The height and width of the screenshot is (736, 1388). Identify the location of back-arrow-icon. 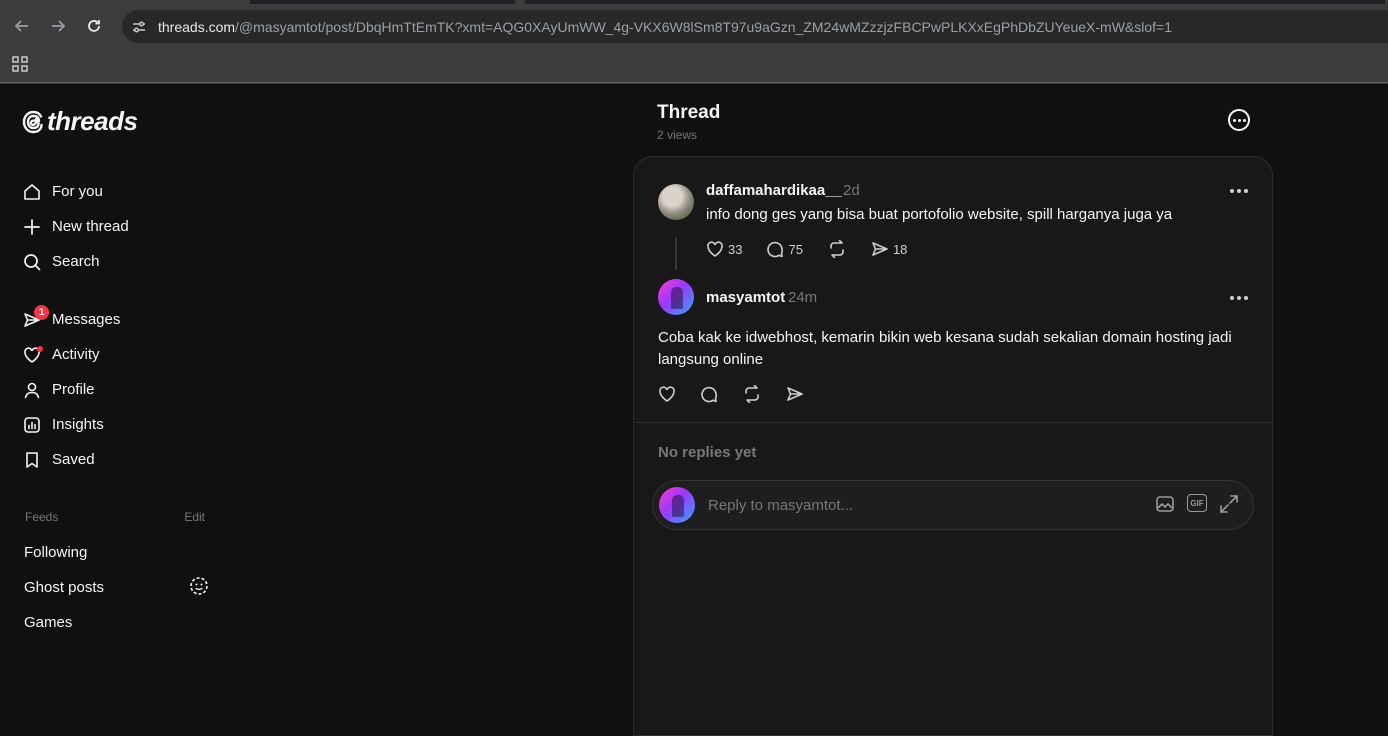
(22, 26).